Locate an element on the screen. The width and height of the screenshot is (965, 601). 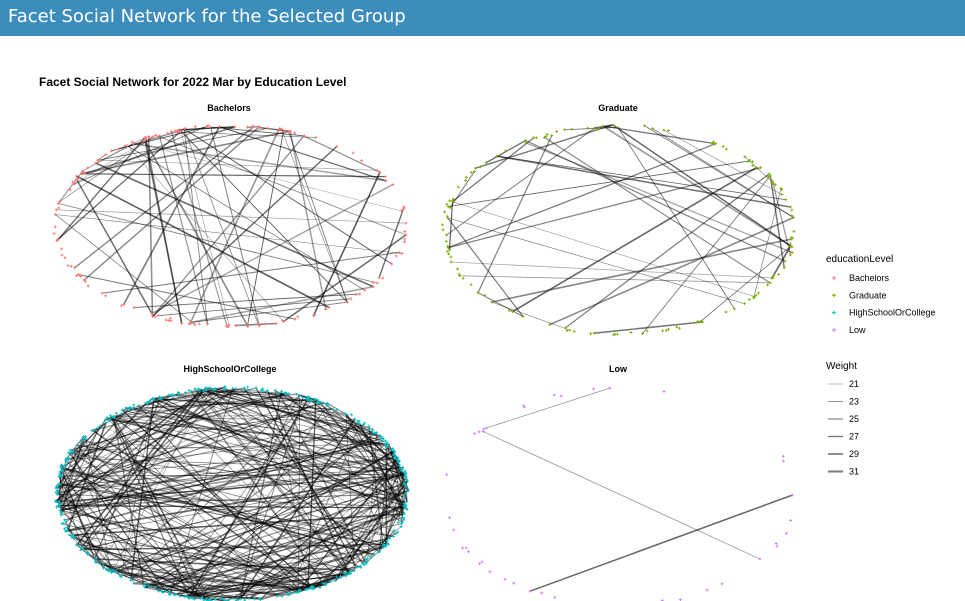
legend-title-weight: Weight is located at coordinates (841, 366).